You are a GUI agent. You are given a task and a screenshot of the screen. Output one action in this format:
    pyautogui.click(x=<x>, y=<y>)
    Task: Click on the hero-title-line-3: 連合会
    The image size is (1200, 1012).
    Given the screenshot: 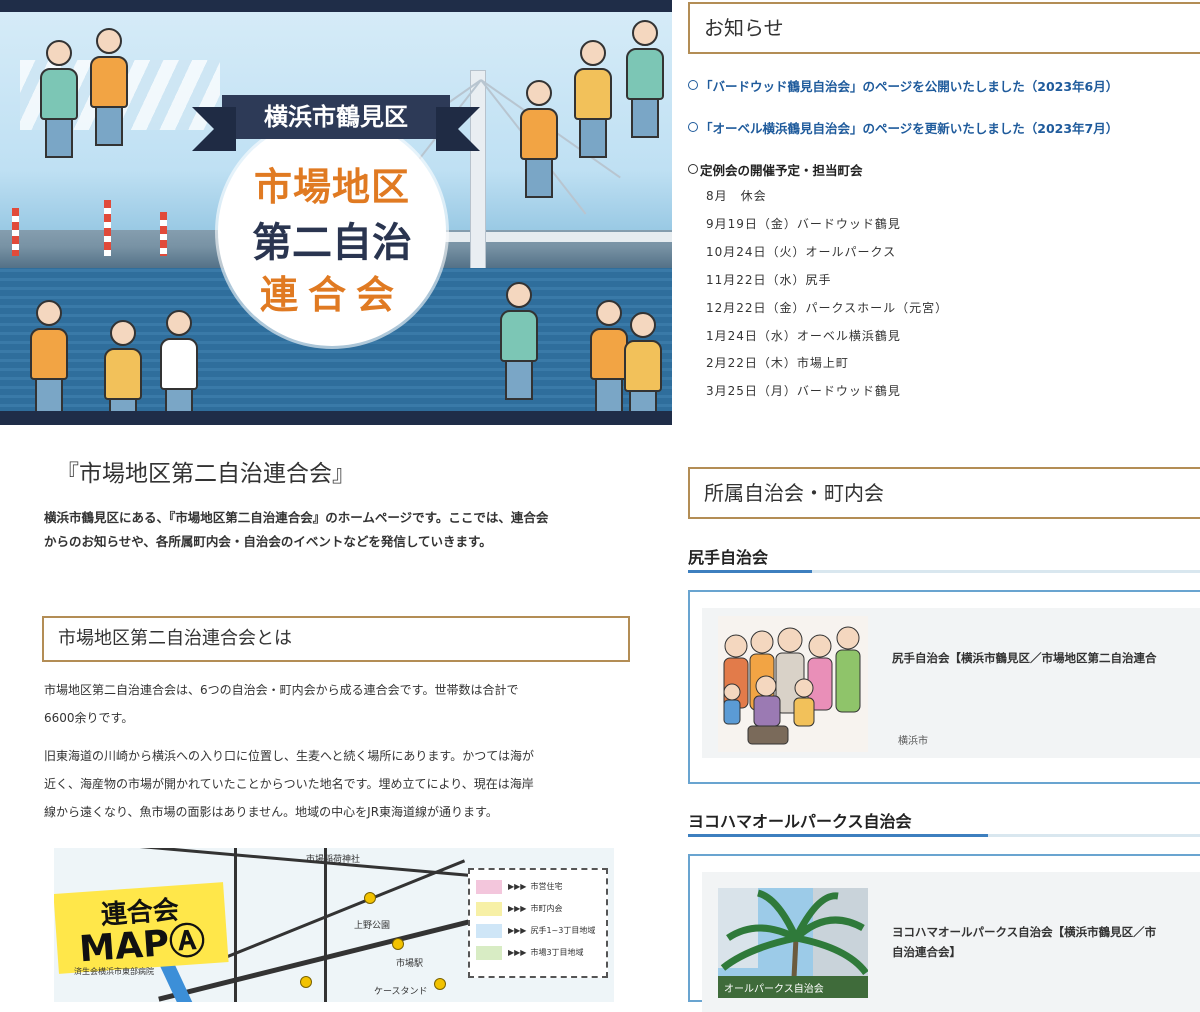 What is the action you would take?
    pyautogui.click(x=331, y=295)
    